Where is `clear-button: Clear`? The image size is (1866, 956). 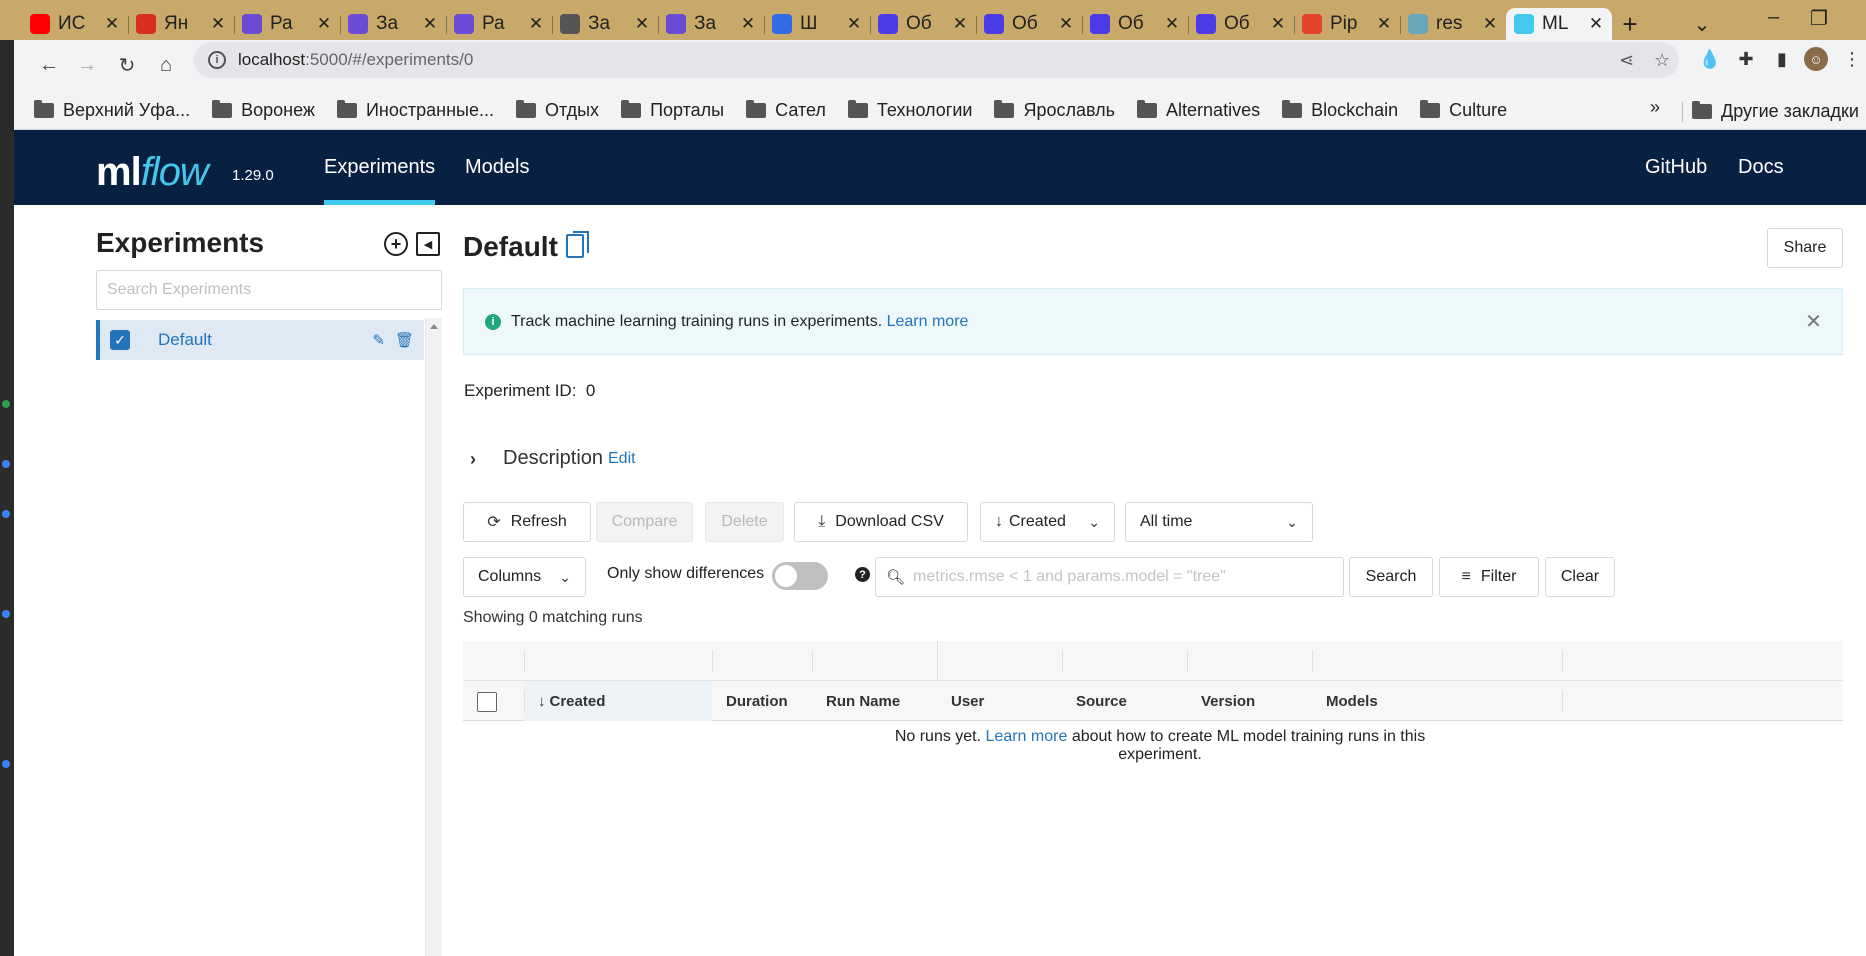 clear-button: Clear is located at coordinates (1580, 577).